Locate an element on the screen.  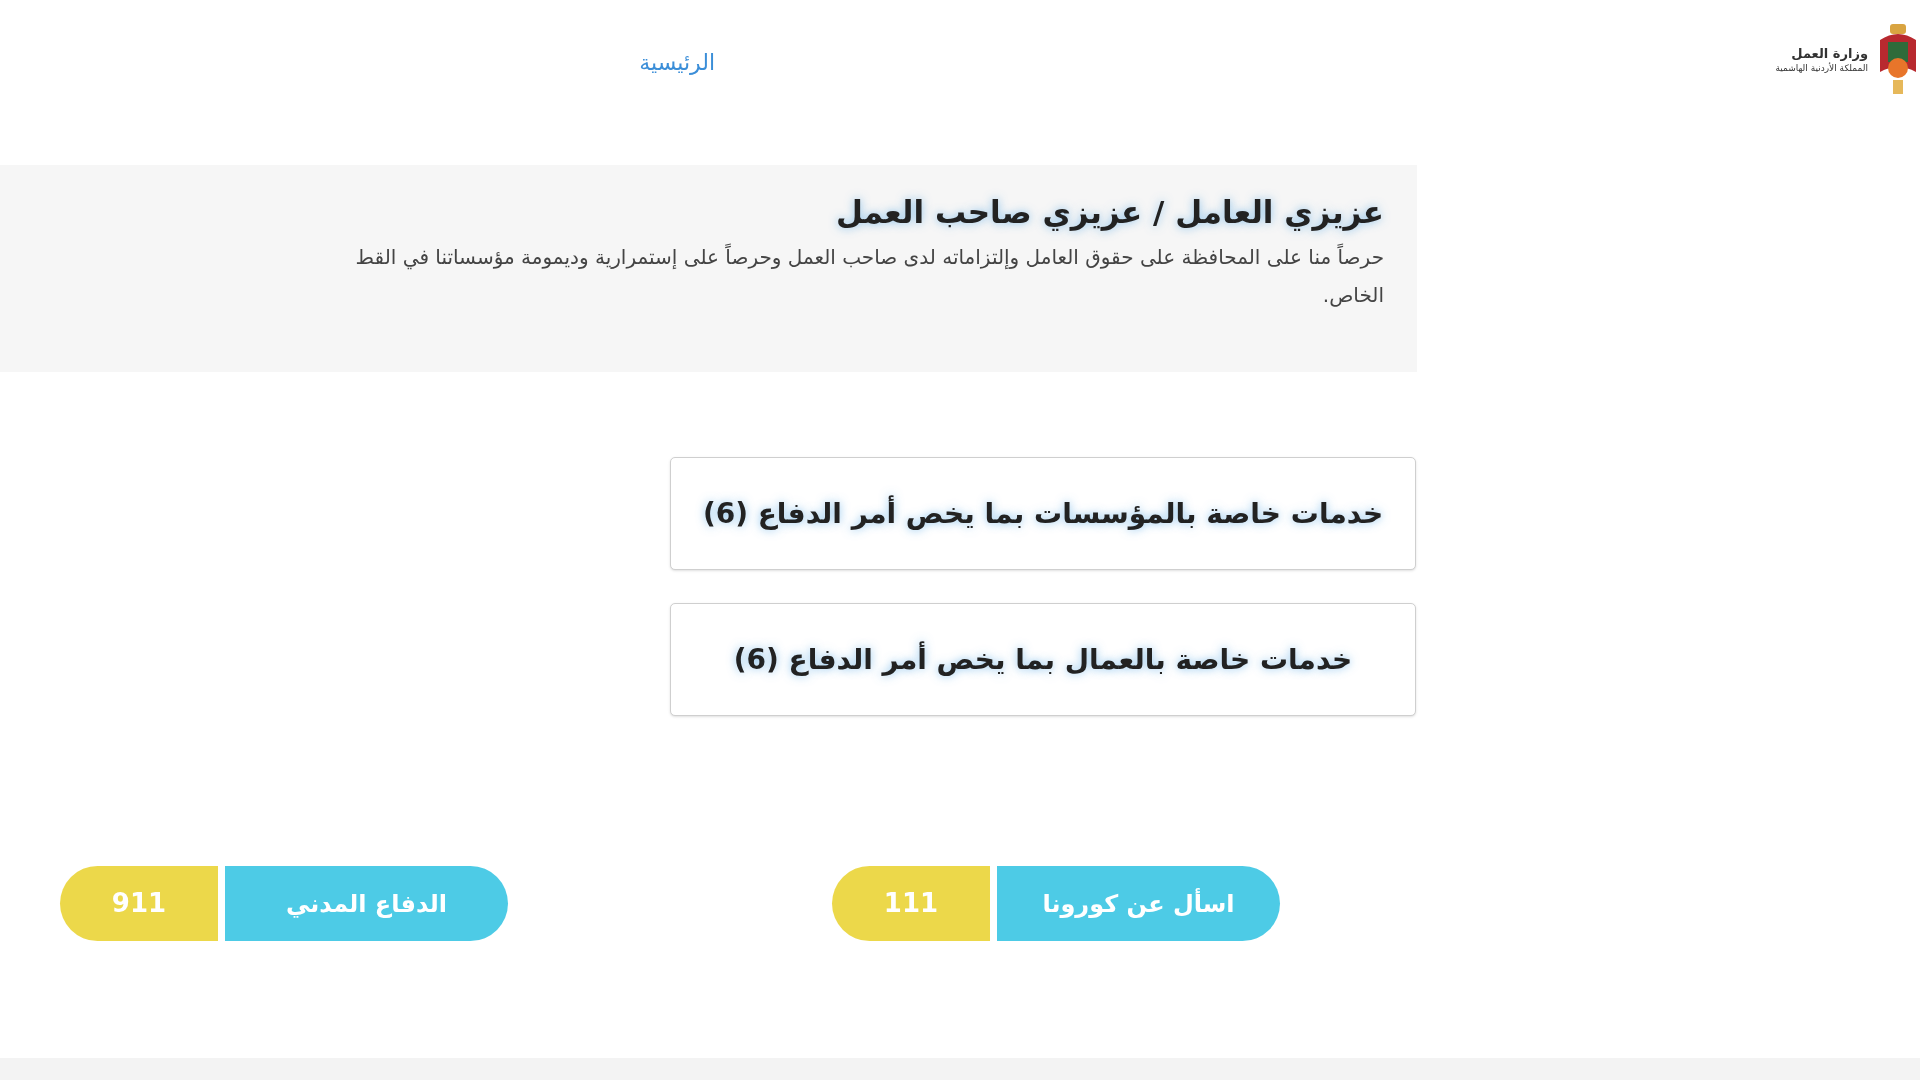
service-button: خدمات خاصة بالمؤسسات بما يخص أمر الدفاع (6) is located at coordinates (1043, 513).